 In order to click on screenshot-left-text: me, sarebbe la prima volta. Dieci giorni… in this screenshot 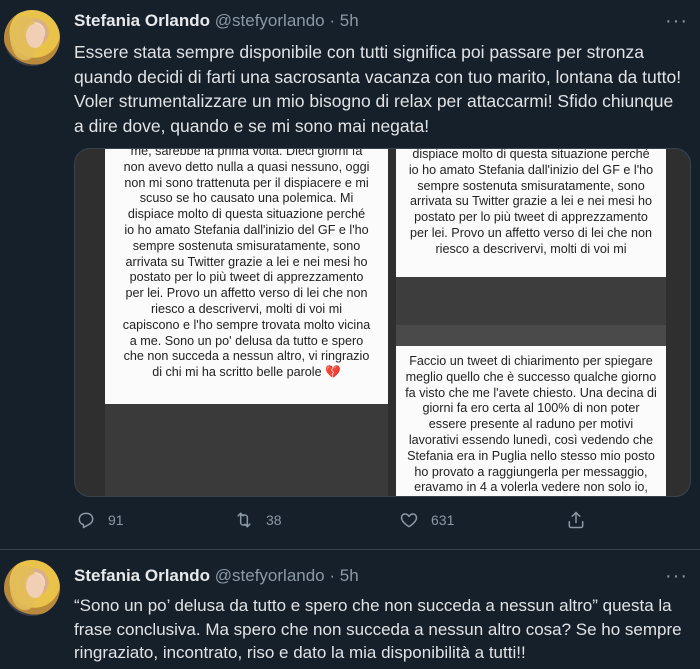, I will do `click(246, 265)`.